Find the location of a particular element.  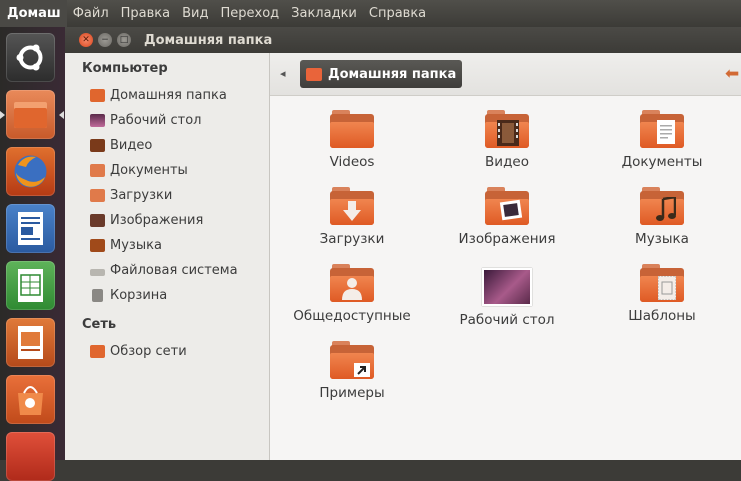

ubuntu-dash-icon is located at coordinates (30, 57).